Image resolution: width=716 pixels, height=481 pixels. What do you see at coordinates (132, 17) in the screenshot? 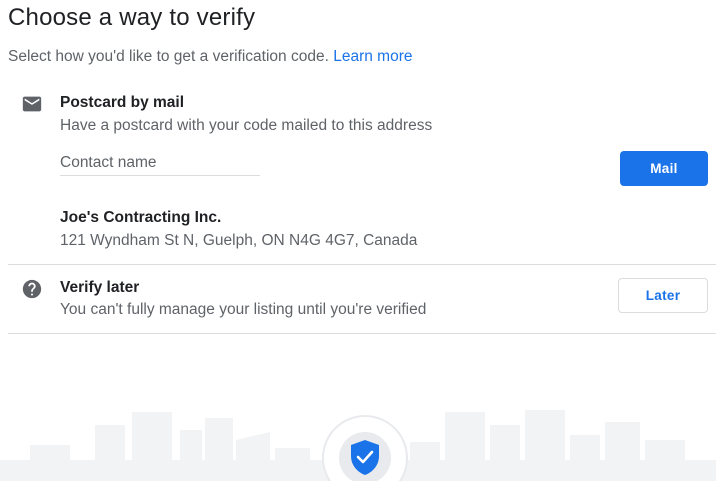
I see `page-title: Choose a way to verify` at bounding box center [132, 17].